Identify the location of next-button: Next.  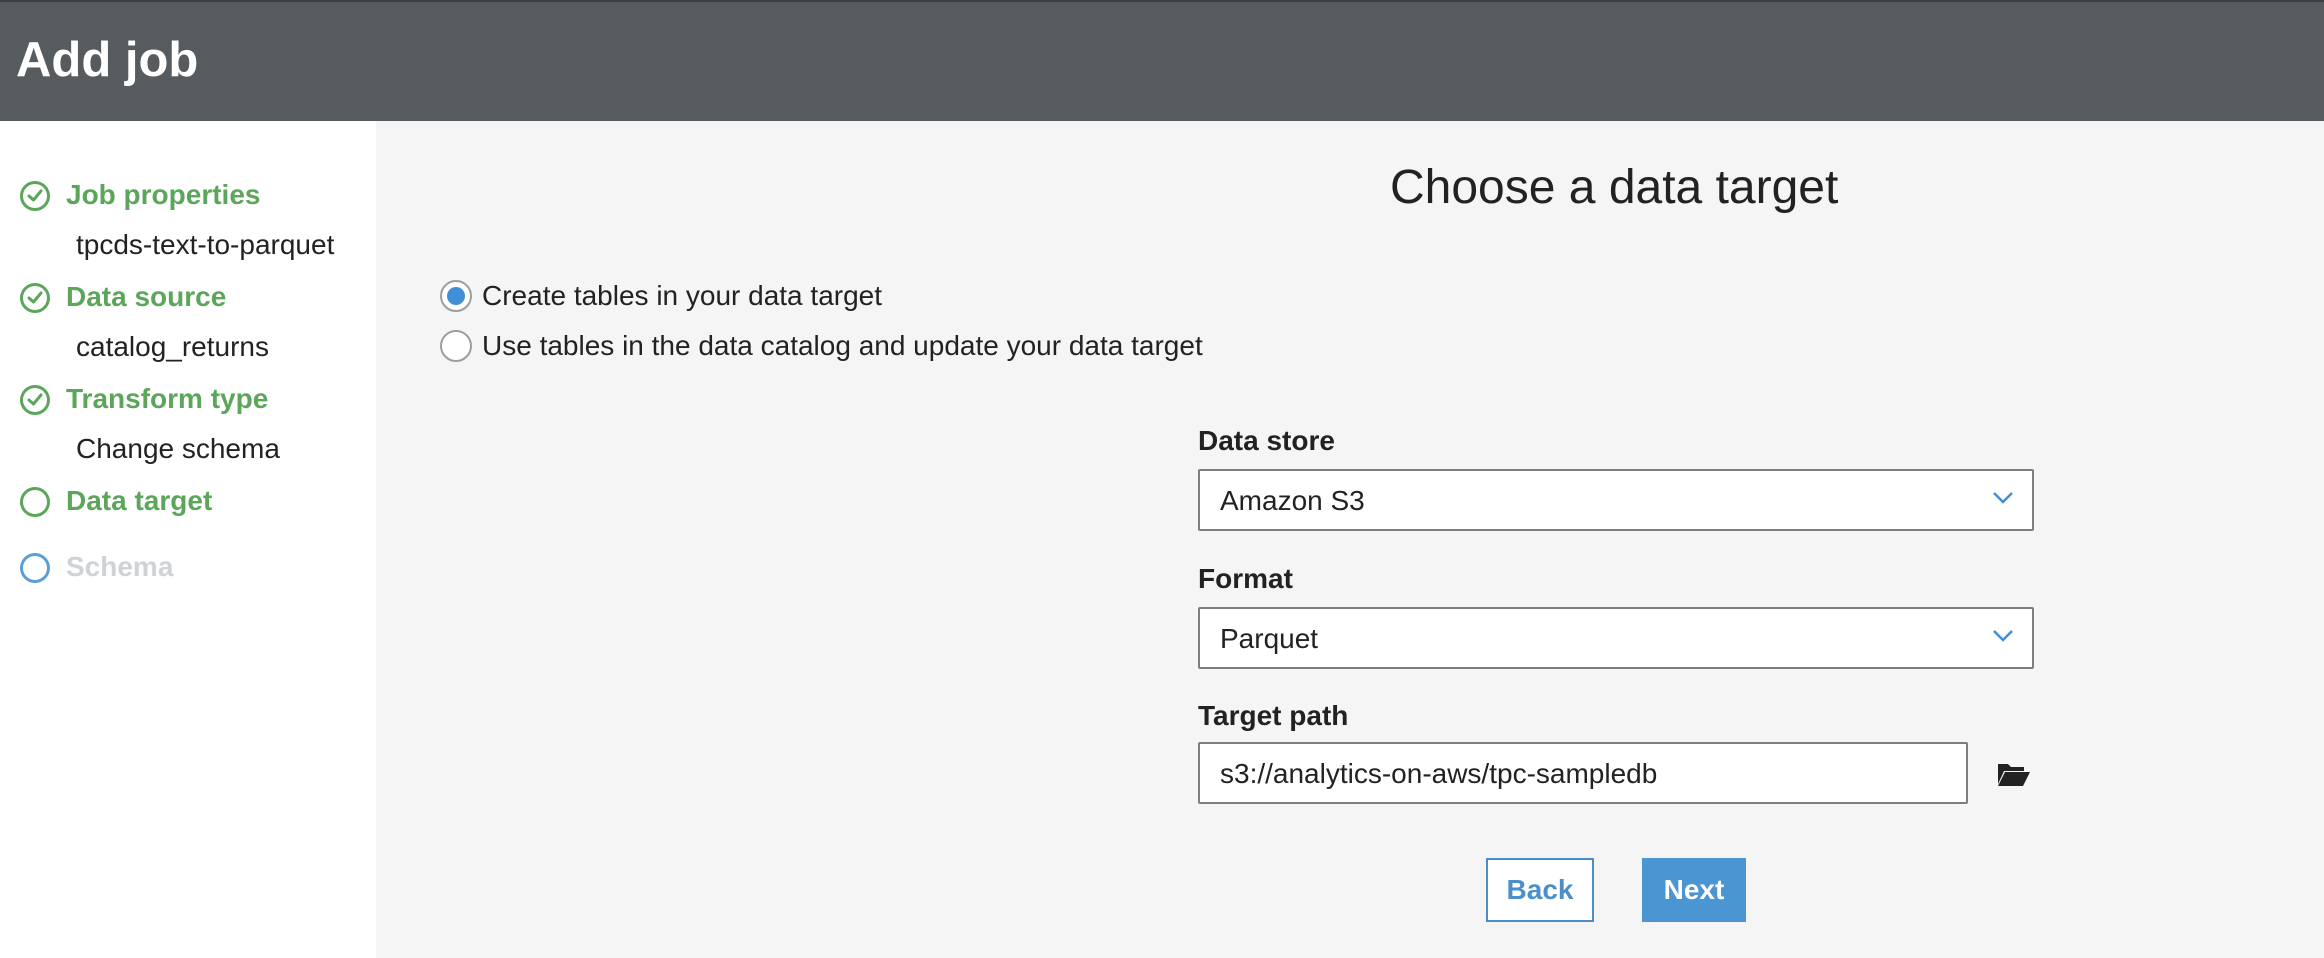
(1694, 890).